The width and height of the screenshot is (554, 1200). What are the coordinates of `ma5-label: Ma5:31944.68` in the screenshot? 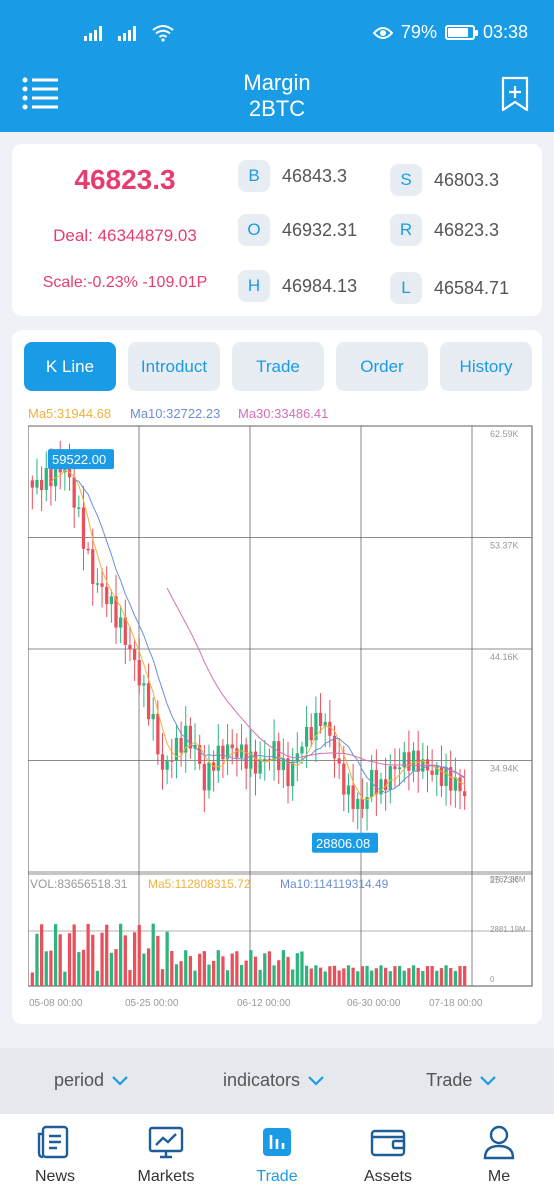 It's located at (70, 413).